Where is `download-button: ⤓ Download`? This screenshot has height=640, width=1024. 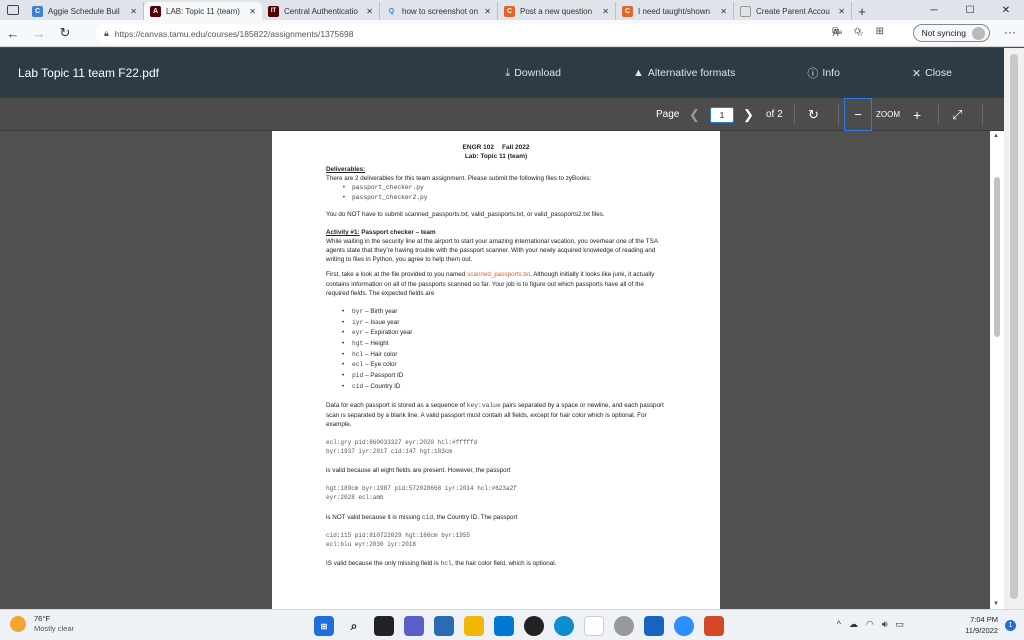
download-button: ⤓ Download is located at coordinates (551, 73).